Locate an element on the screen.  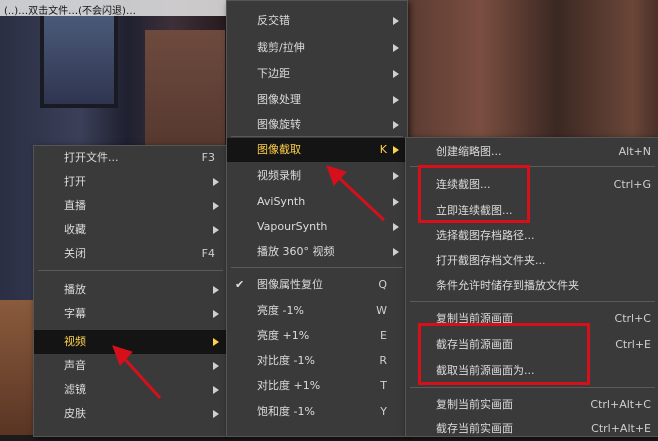
arrow-capture is located at coordinates (360, 197).